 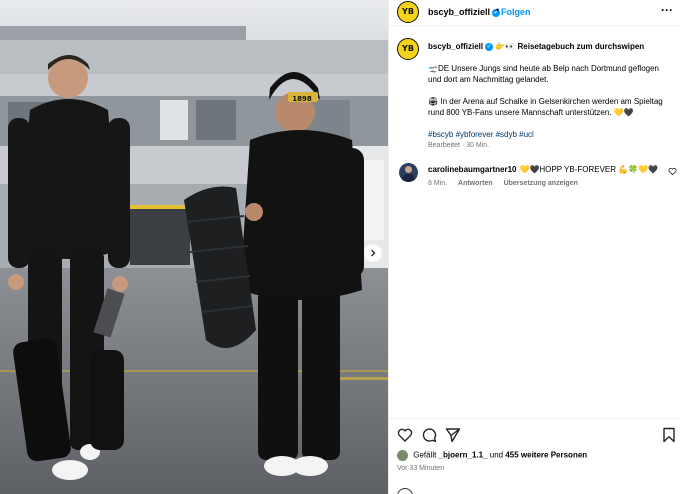 What do you see at coordinates (459, 12) in the screenshot?
I see `header-username-link: bscyb_offiziell` at bounding box center [459, 12].